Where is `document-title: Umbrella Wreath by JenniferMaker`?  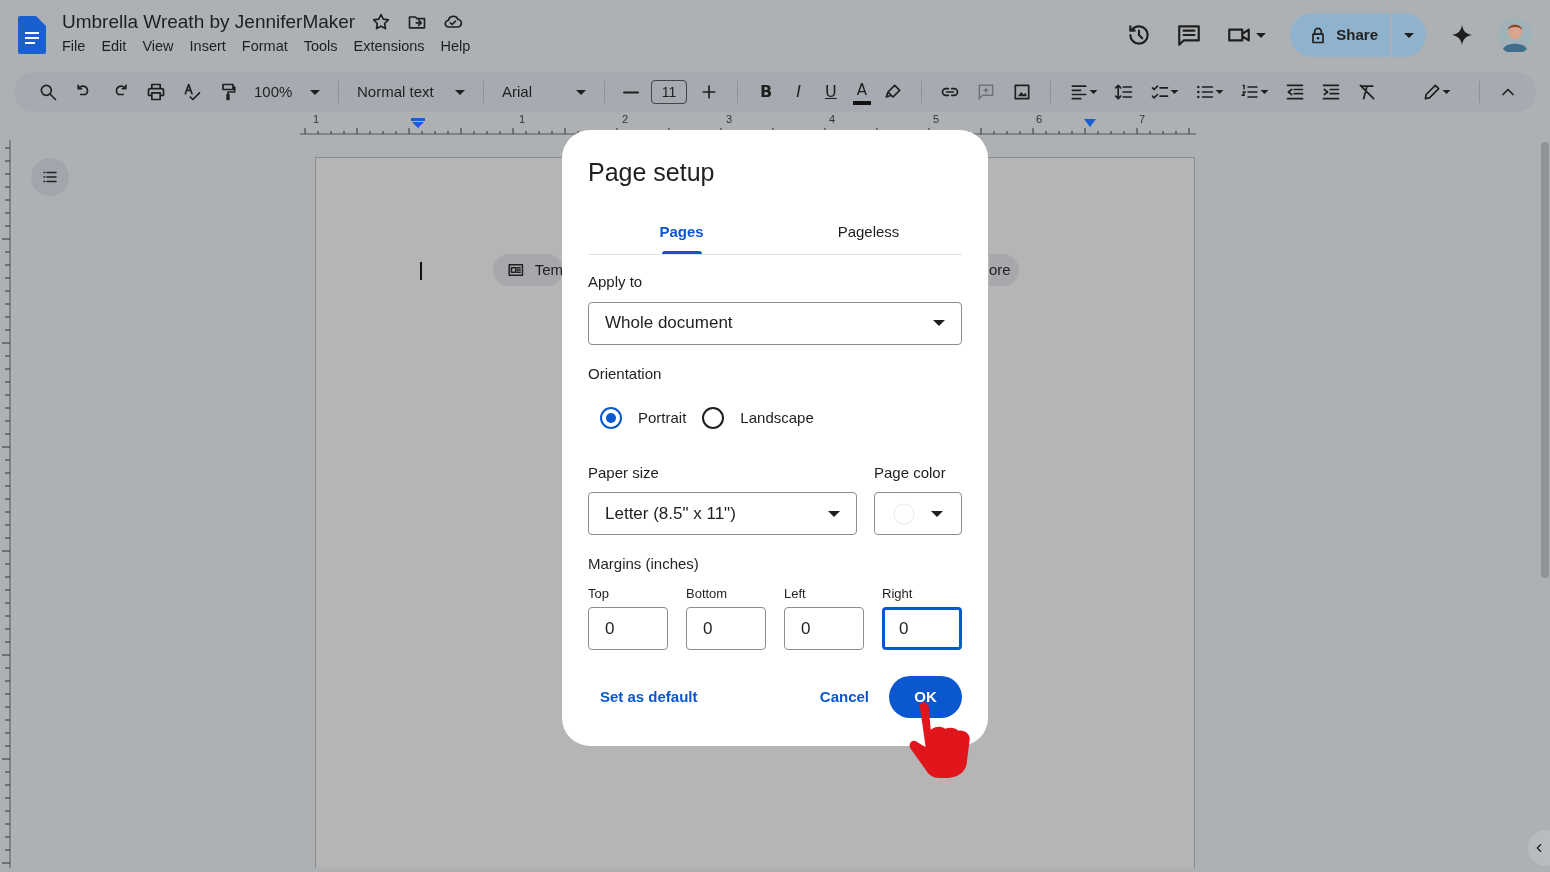
document-title: Umbrella Wreath by JenniferMaker is located at coordinates (209, 22).